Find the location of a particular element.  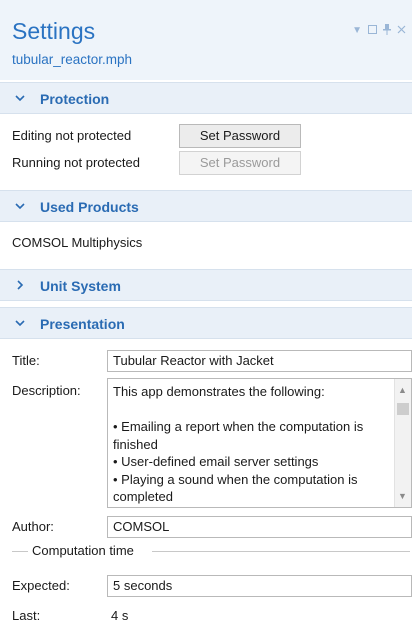

group-divider-left is located at coordinates (20, 551).